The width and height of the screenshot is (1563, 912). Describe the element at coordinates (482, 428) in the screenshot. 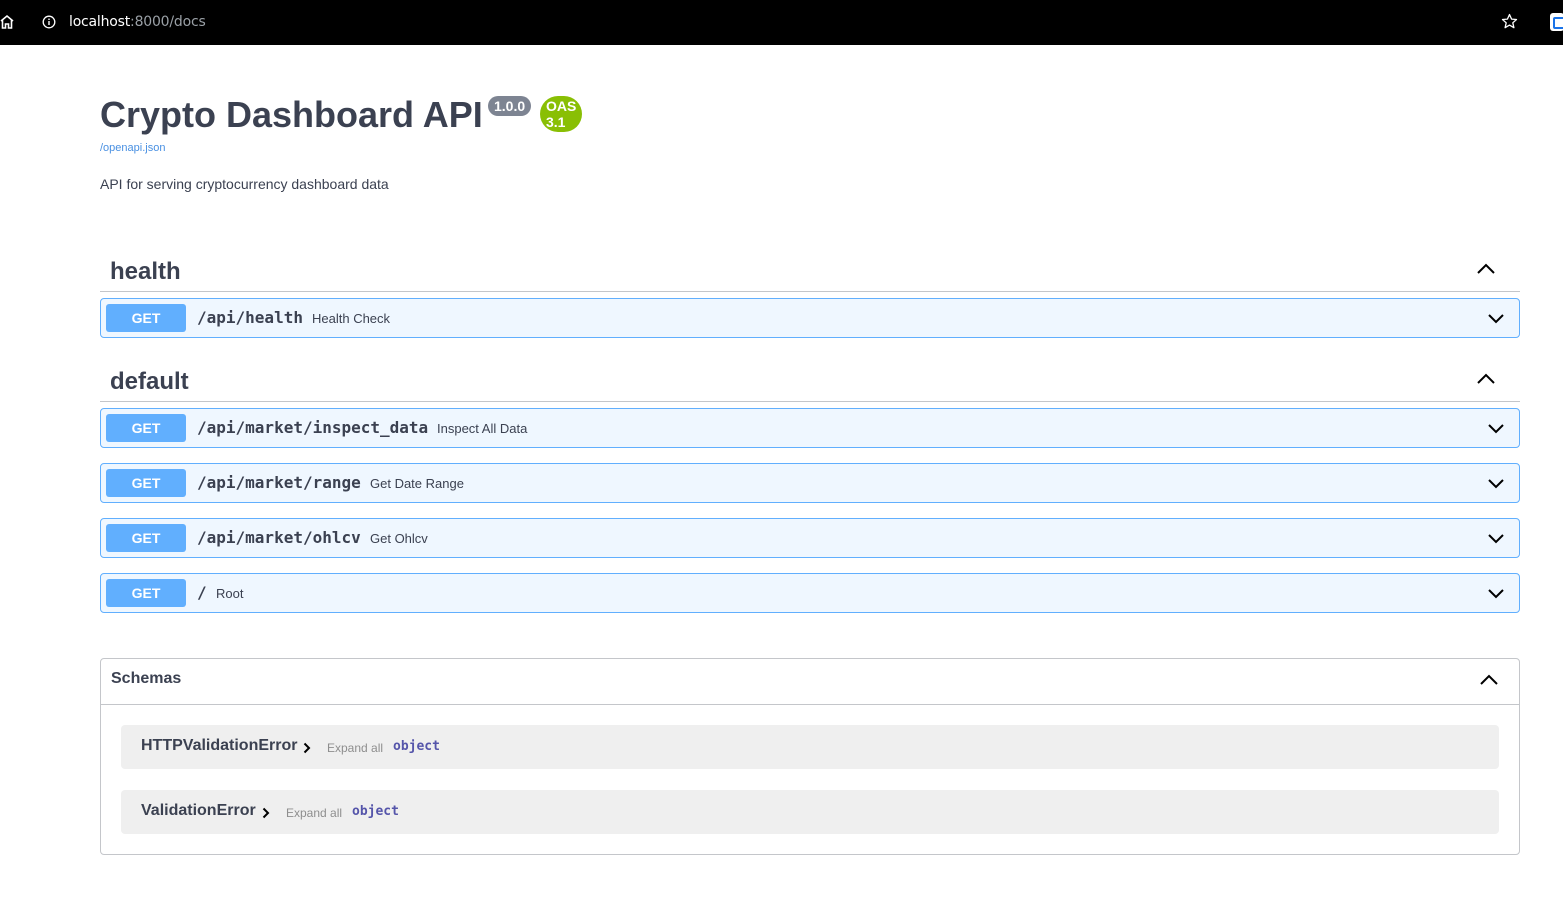

I see `operation-summary: Inspect All Data` at that location.